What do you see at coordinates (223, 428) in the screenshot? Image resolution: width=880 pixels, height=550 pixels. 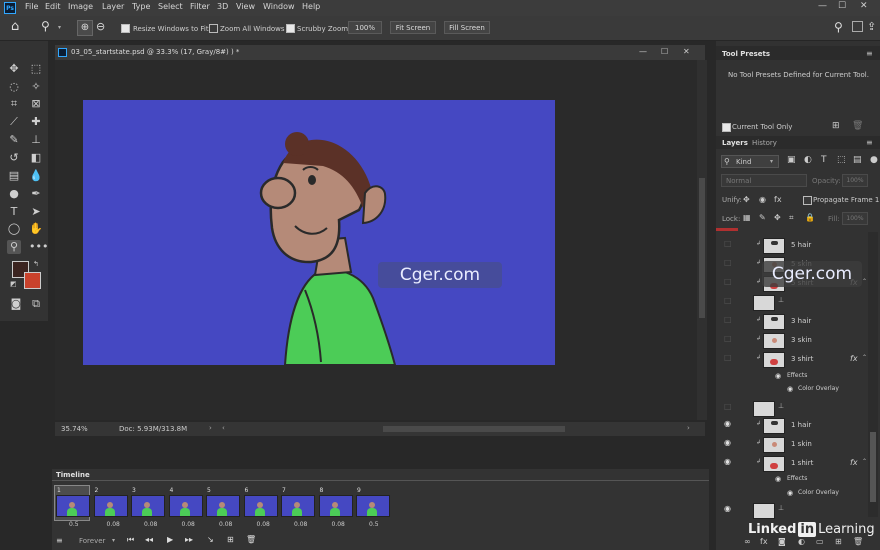 I see `scroll-left-icon: ‹` at bounding box center [223, 428].